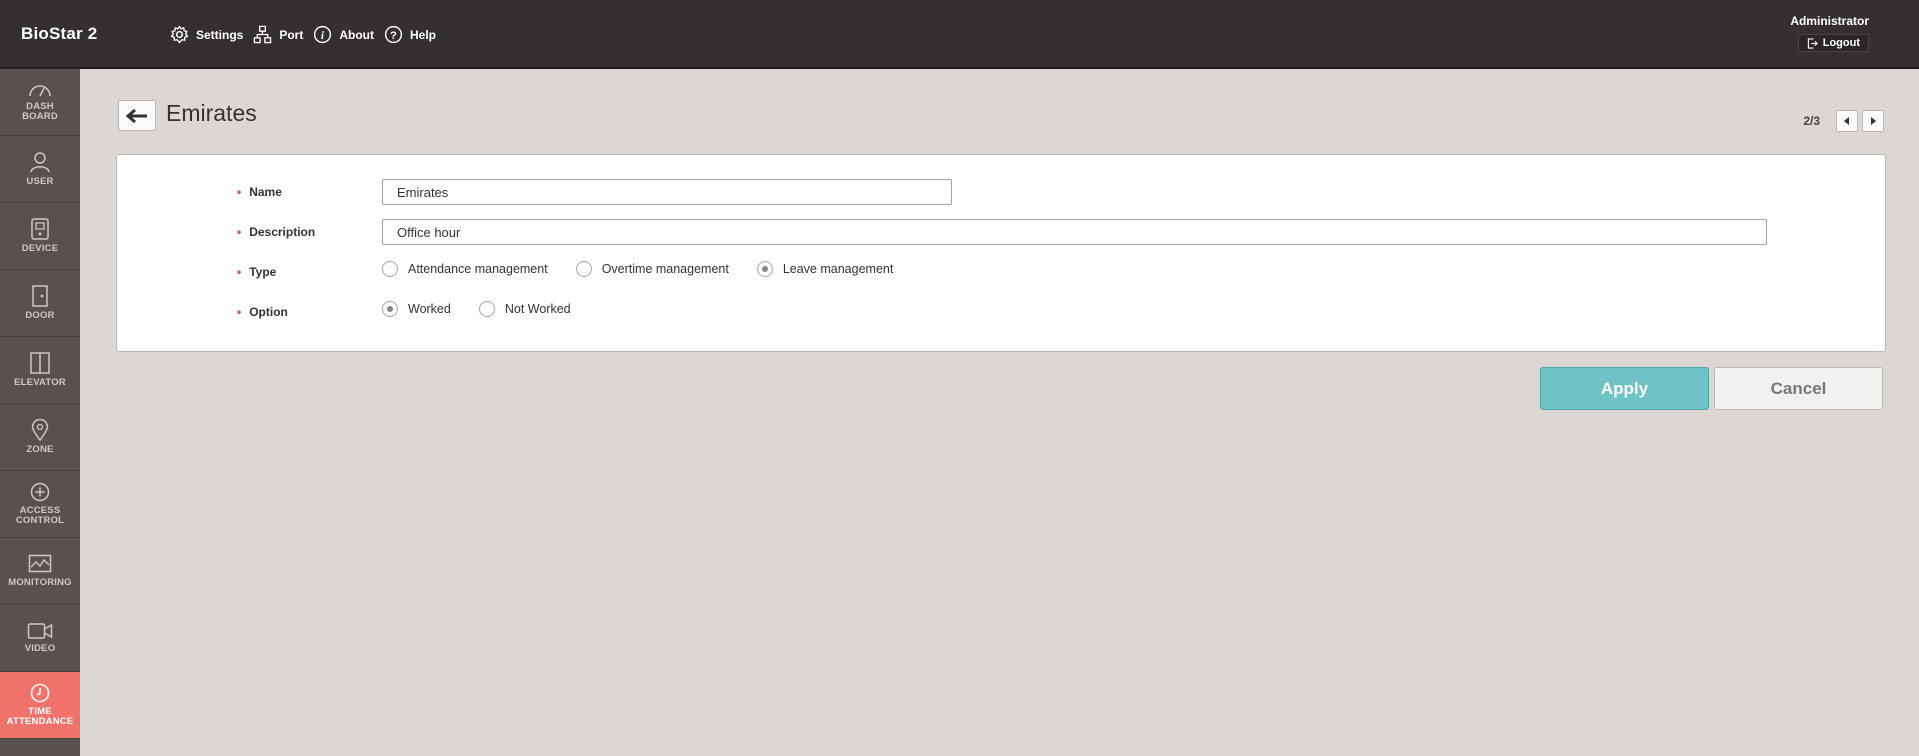 The height and width of the screenshot is (756, 1919). Describe the element at coordinates (1074, 232) in the screenshot. I see `description-field` at that location.